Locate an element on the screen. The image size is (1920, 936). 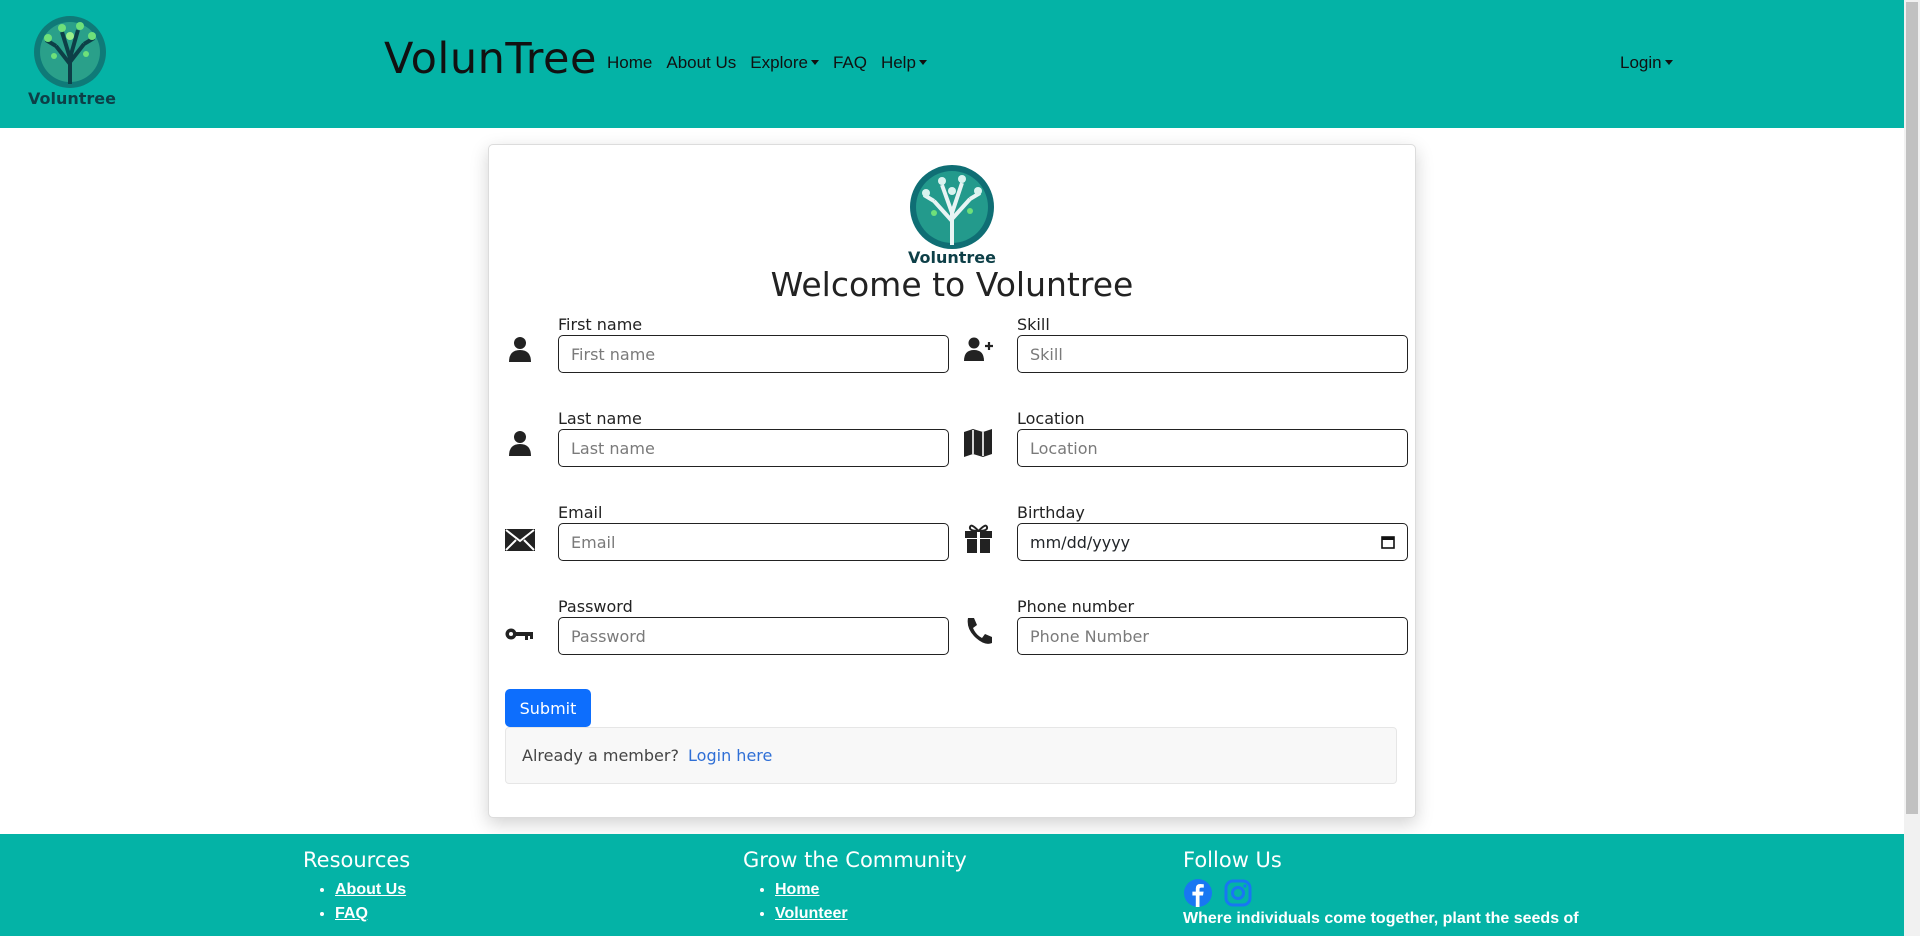
login-dropdown: Login is located at coordinates (1646, 63).